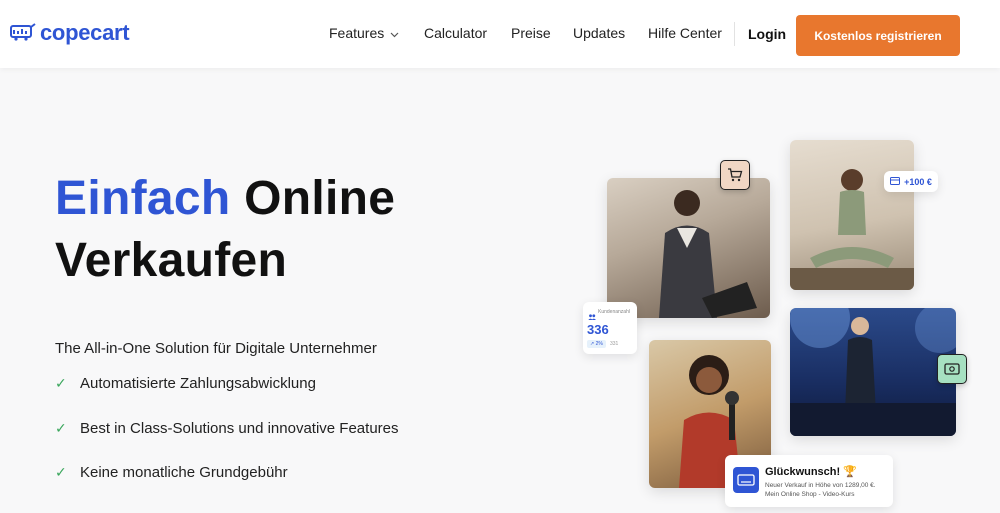  Describe the element at coordinates (598, 329) in the screenshot. I see `stats-value: 336` at that location.